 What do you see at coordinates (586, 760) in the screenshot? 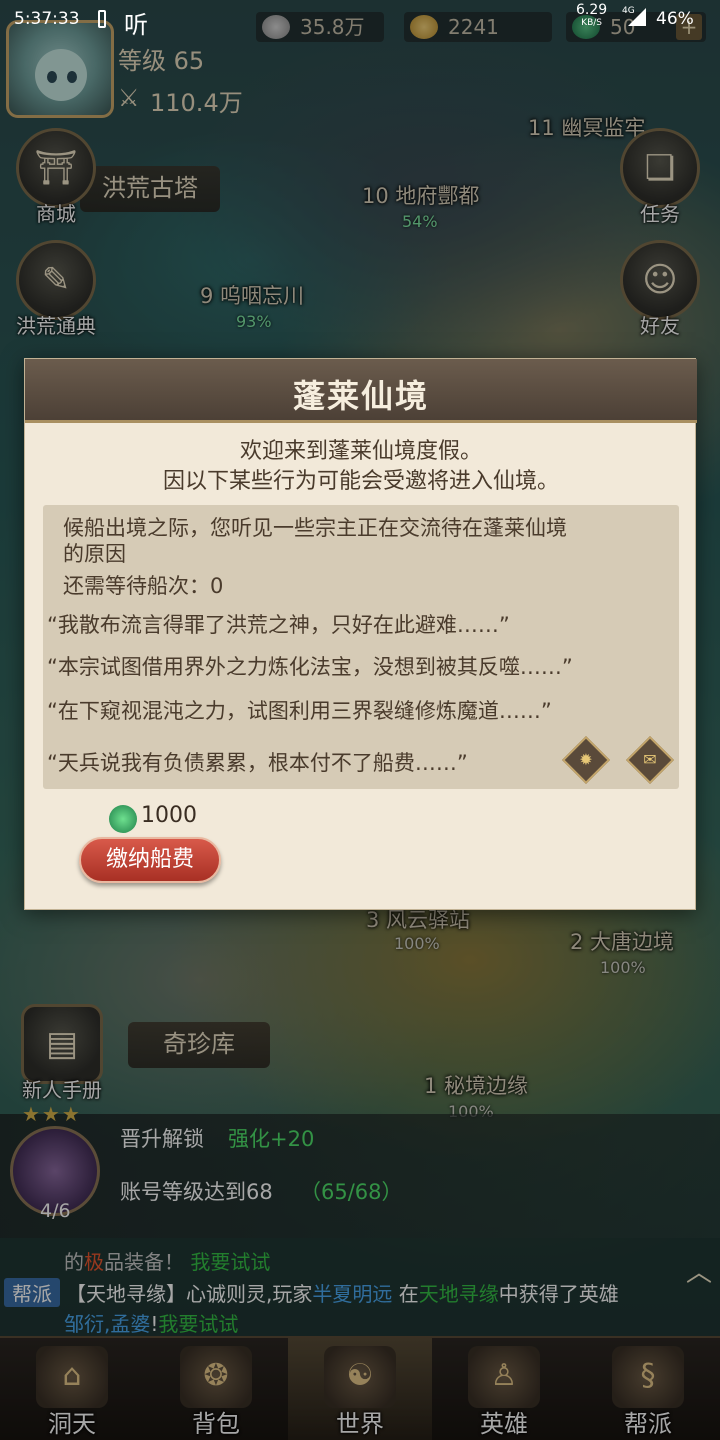
I see `settings-gear-icon: ✹` at bounding box center [586, 760].